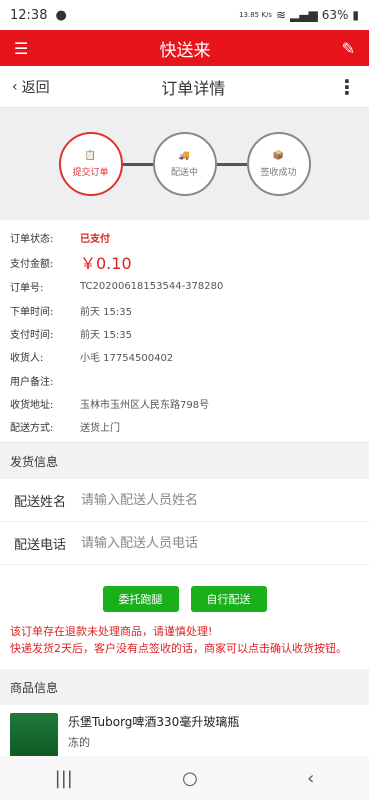 This screenshot has height=800, width=369. What do you see at coordinates (184, 172) in the screenshot?
I see `step-label: 配送中` at bounding box center [184, 172].